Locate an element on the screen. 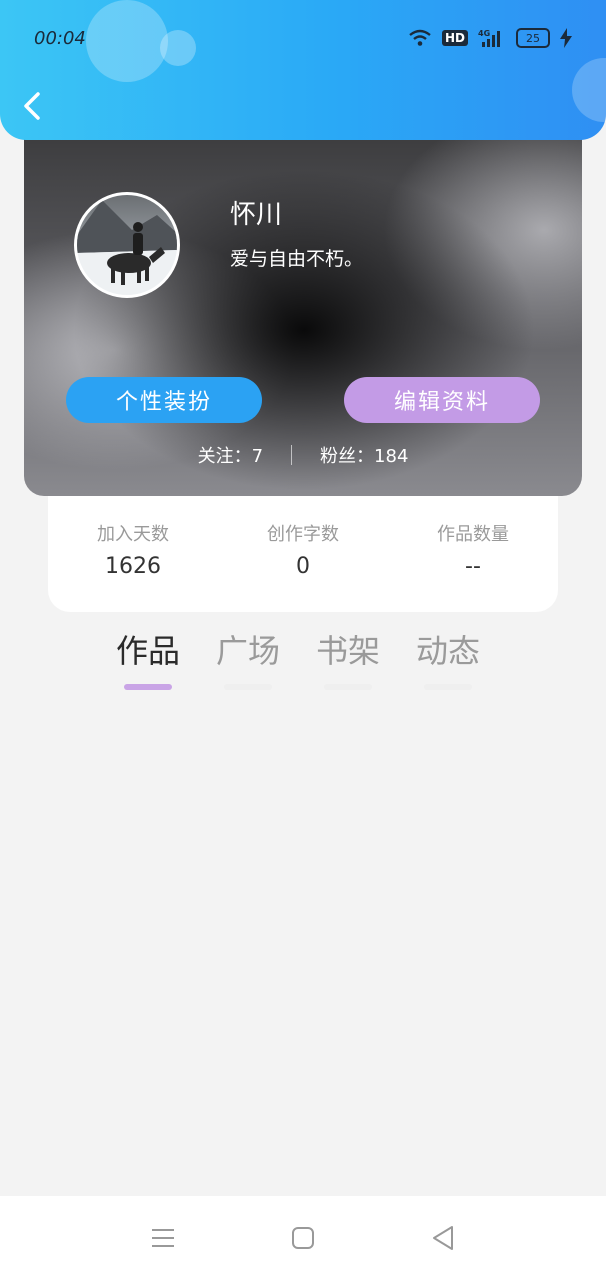  battery-icon: 25 is located at coordinates (533, 38).